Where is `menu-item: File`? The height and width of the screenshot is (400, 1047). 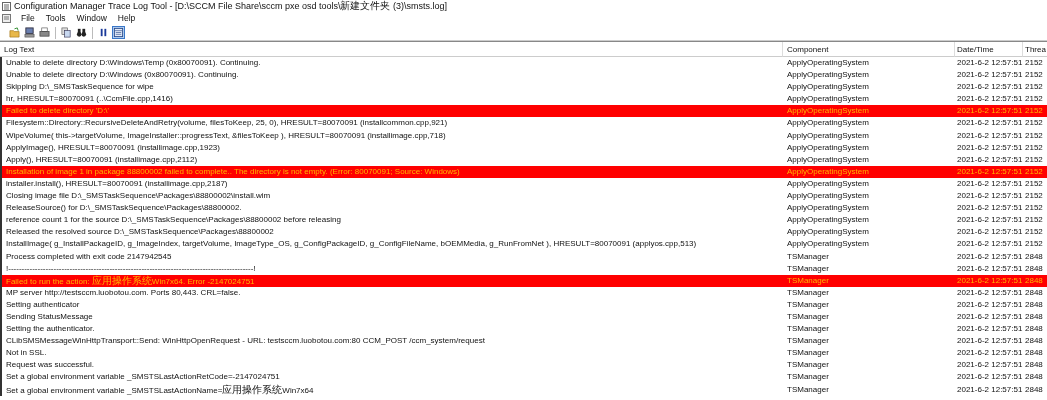
menu-item: File is located at coordinates (28, 18).